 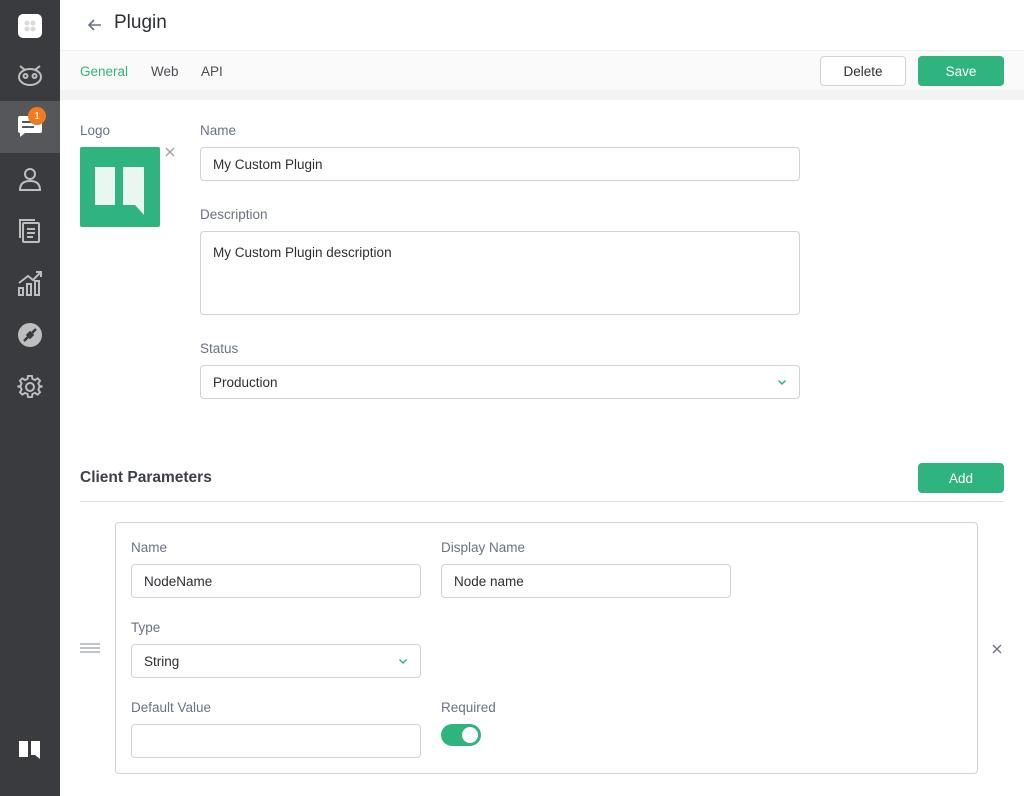 What do you see at coordinates (863, 71) in the screenshot?
I see `delete-button: Delete` at bounding box center [863, 71].